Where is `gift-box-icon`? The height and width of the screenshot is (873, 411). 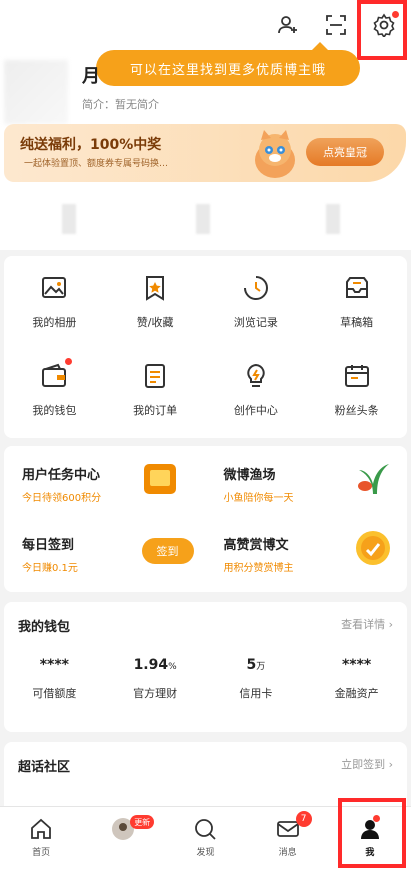 gift-box-icon is located at coordinates (159, 479).